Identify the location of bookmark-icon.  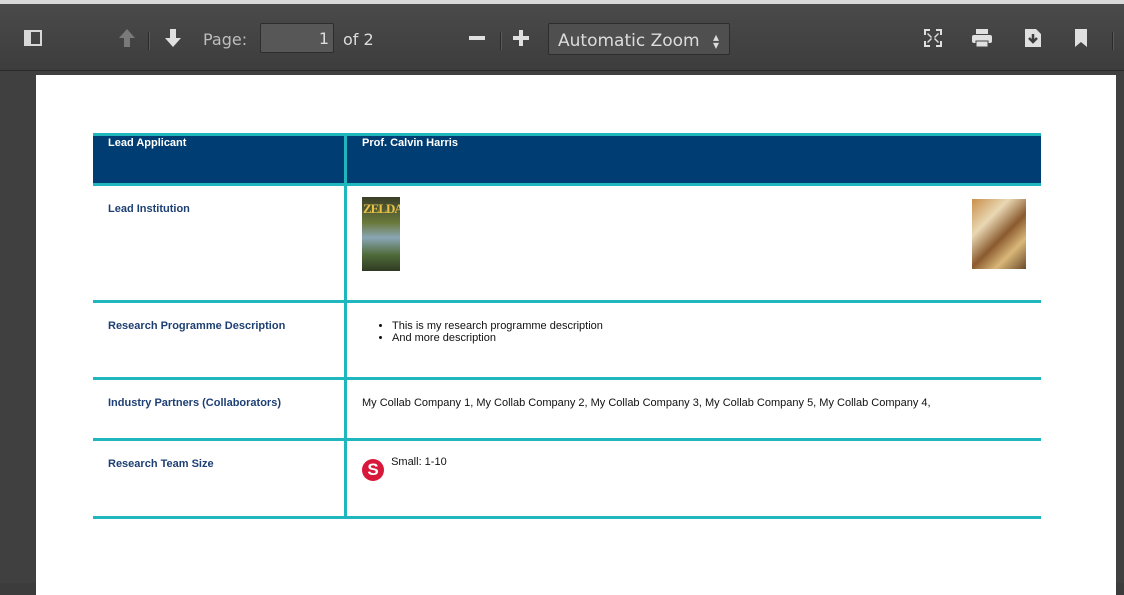
(1081, 37).